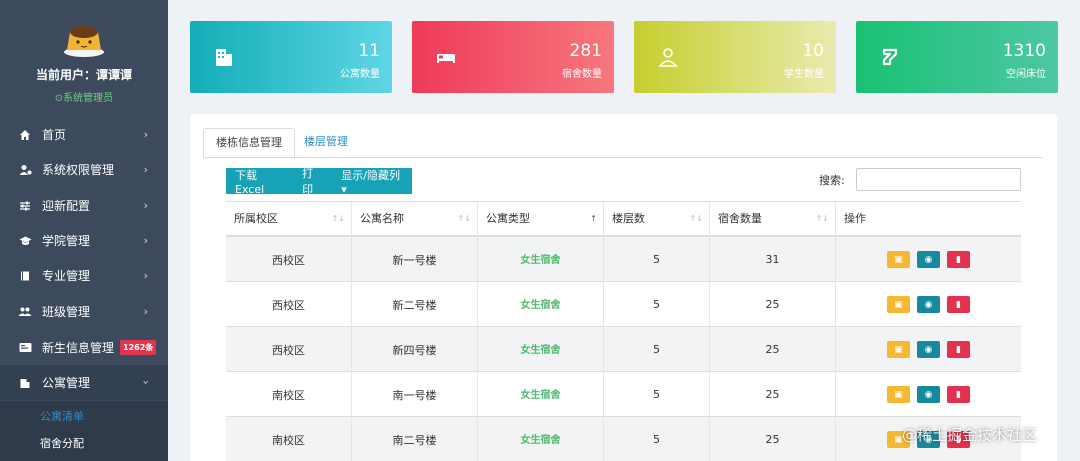 This screenshot has width=1080, height=461. Describe the element at coordinates (138, 347) in the screenshot. I see `count-badge: 1262条` at that location.